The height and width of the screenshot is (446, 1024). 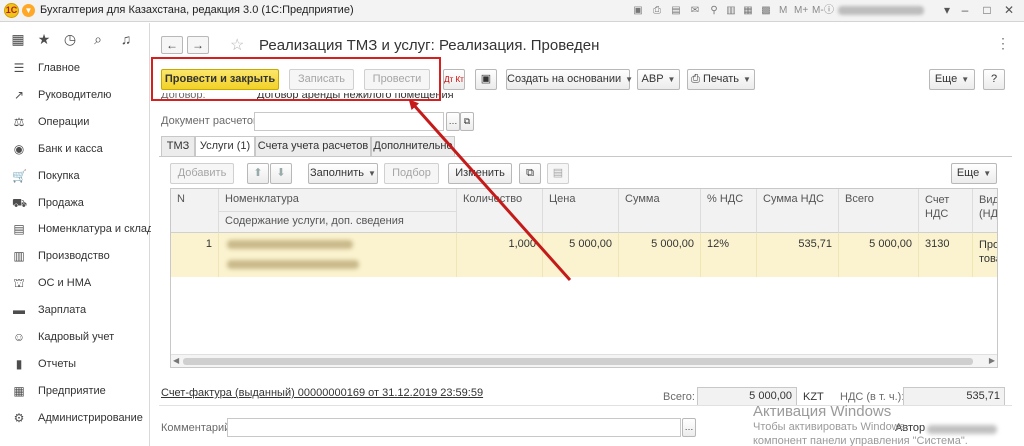 What do you see at coordinates (28, 10) in the screenshot?
I see `main-menu-icon: ▼` at bounding box center [28, 10].